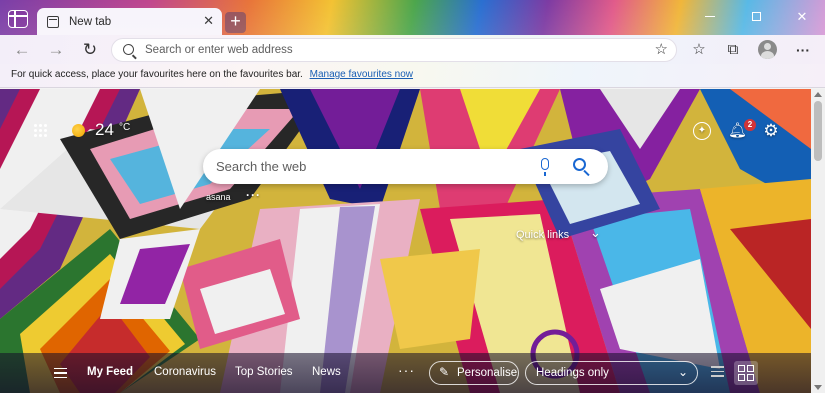  What do you see at coordinates (208, 21) in the screenshot?
I see `tab-close-icon: ✕` at bounding box center [208, 21].